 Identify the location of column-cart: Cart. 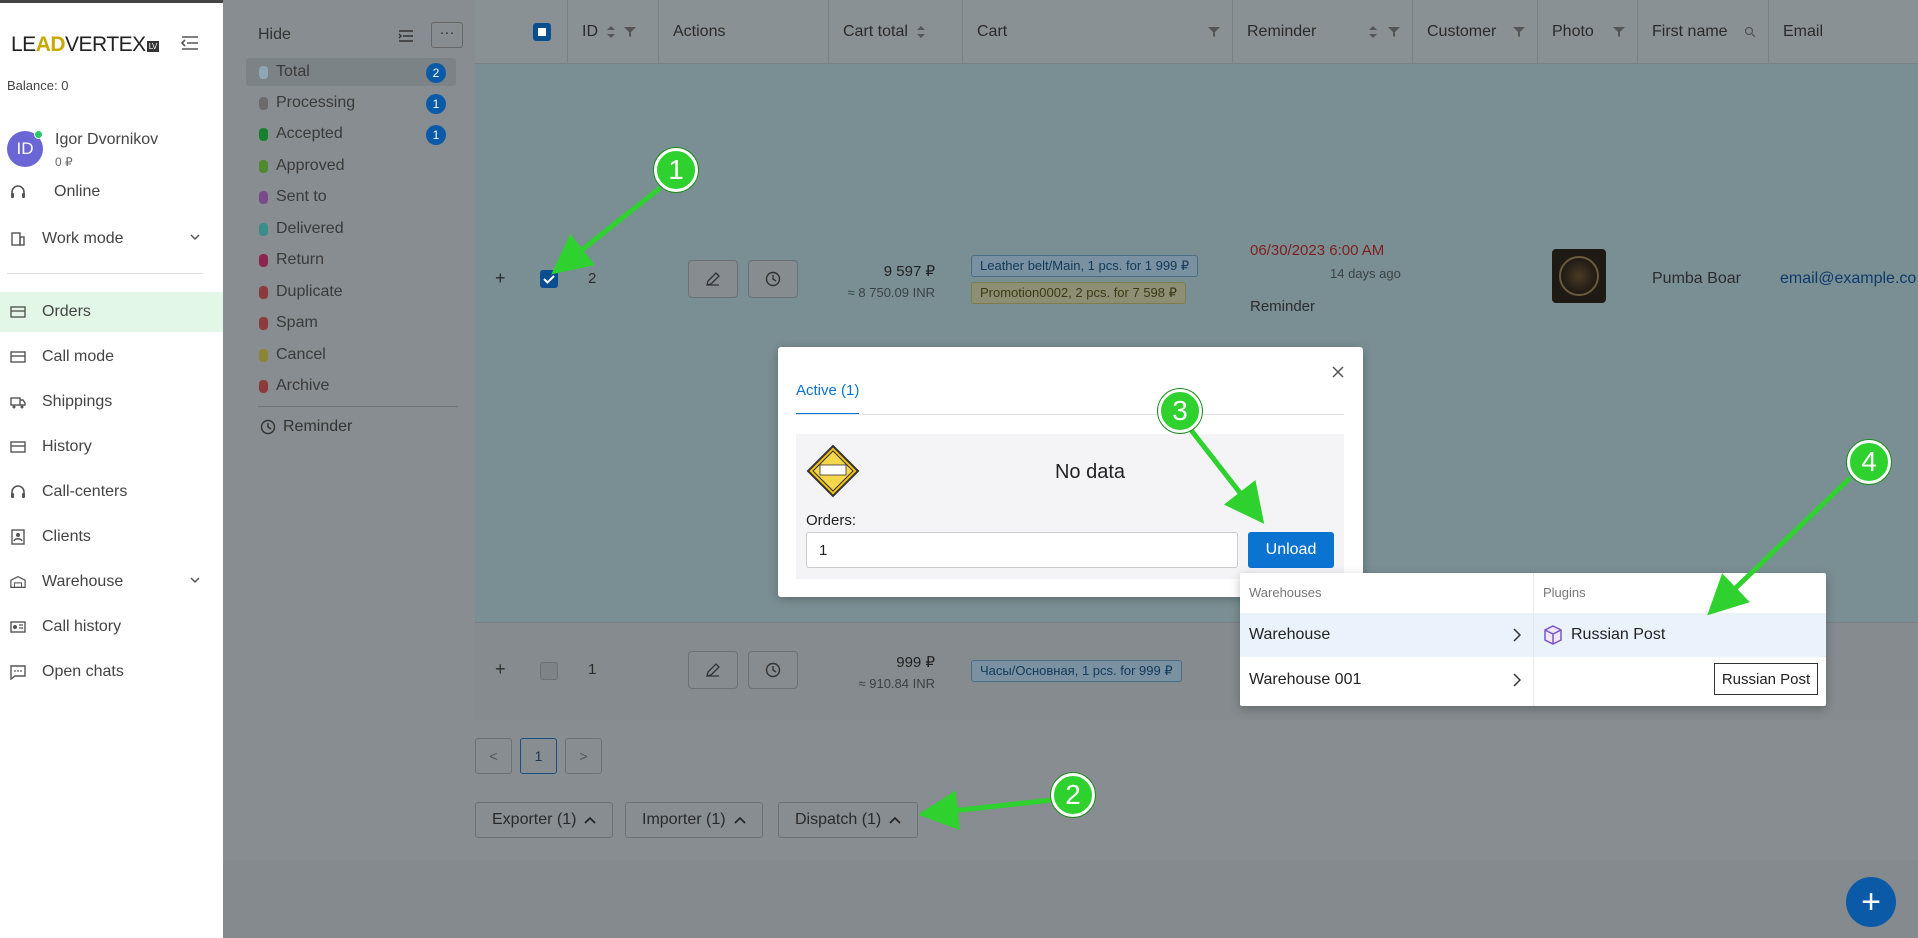
(1097, 32).